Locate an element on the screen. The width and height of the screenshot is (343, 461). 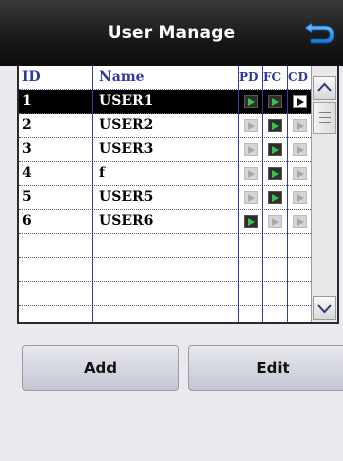
user-name: f is located at coordinates (102, 173).